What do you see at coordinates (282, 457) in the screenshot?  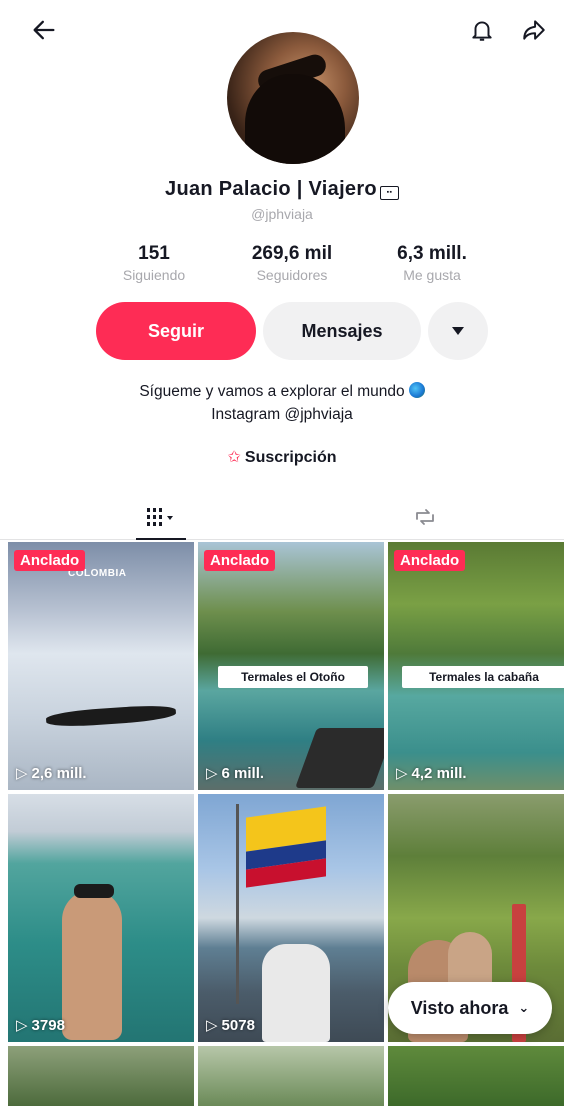 I see `subscription-link: ✩ Suscripción` at bounding box center [282, 457].